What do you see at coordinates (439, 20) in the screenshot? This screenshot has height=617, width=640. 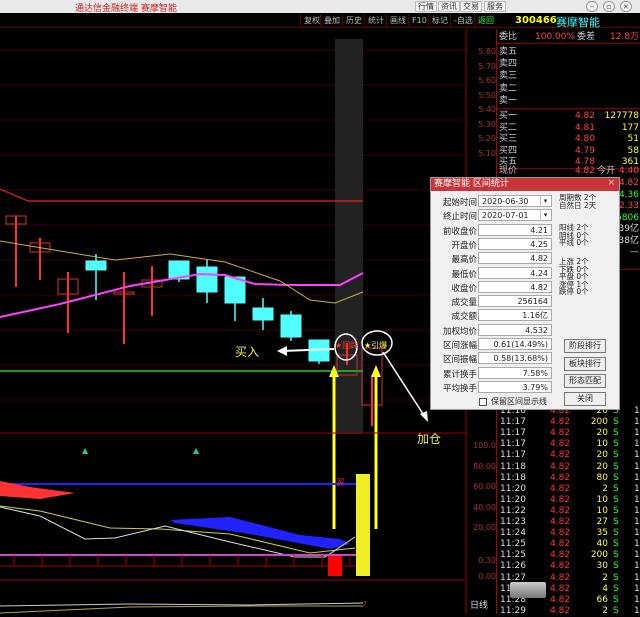 I see `toolbar-button-6: 标记` at bounding box center [439, 20].